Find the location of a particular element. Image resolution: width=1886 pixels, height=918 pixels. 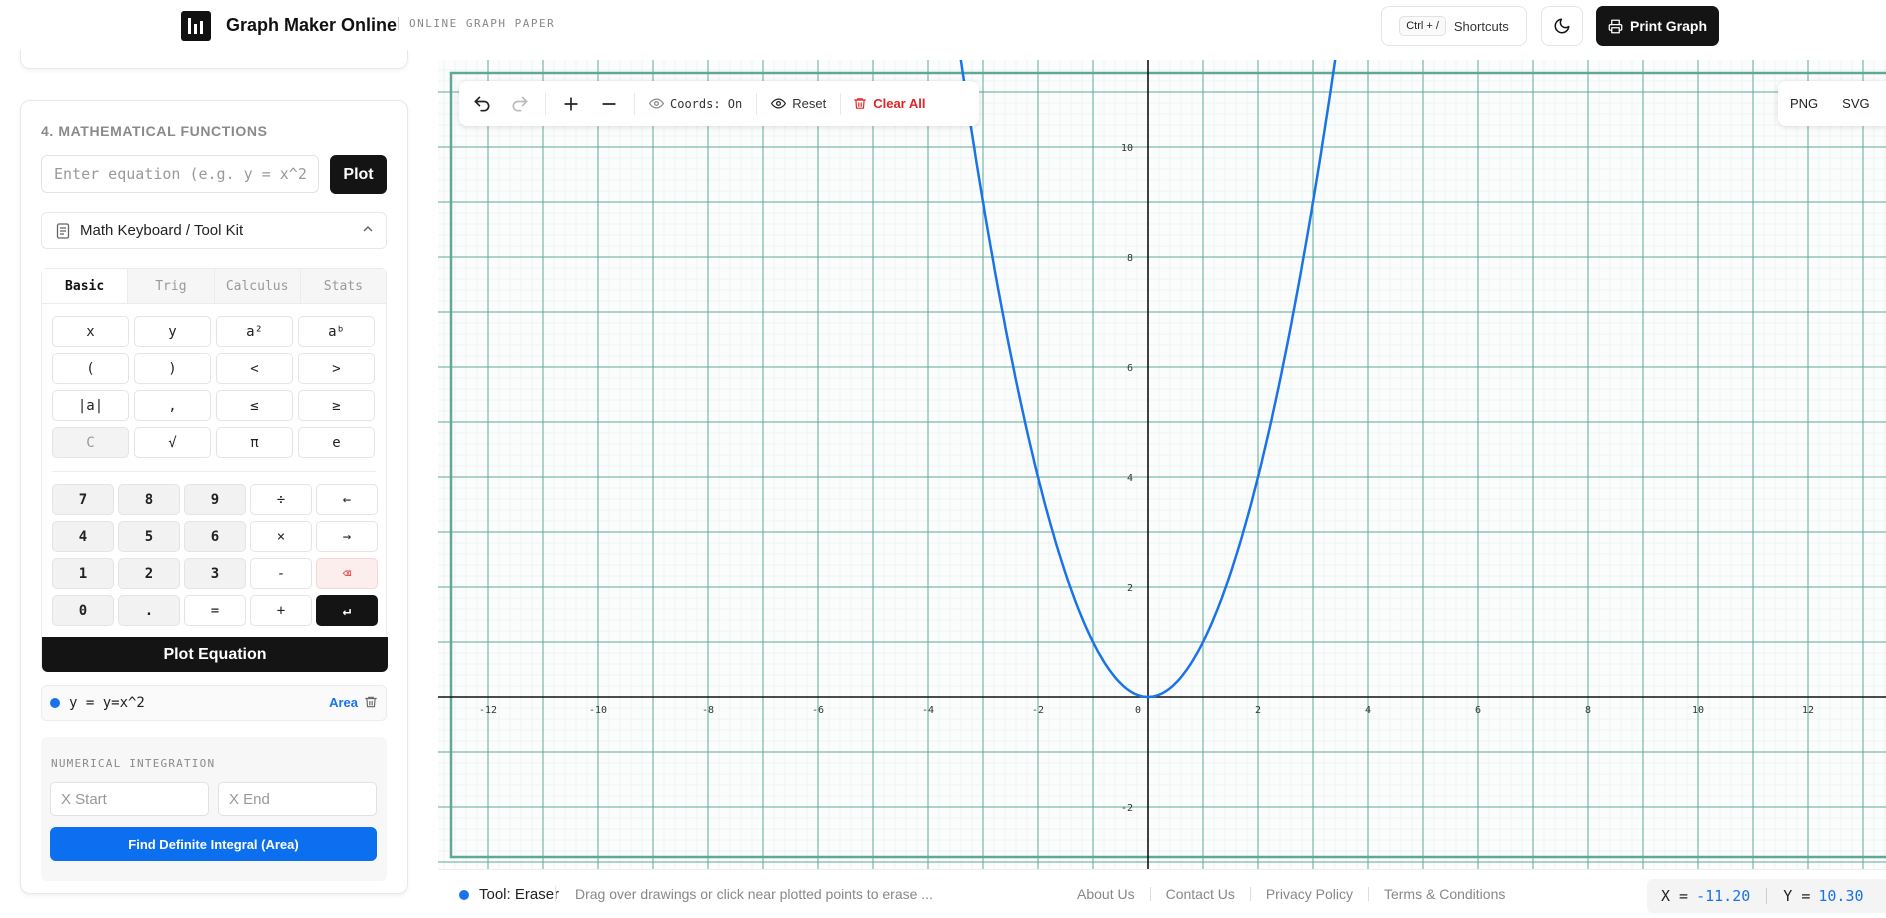

key-sqrt: √ is located at coordinates (172, 442).